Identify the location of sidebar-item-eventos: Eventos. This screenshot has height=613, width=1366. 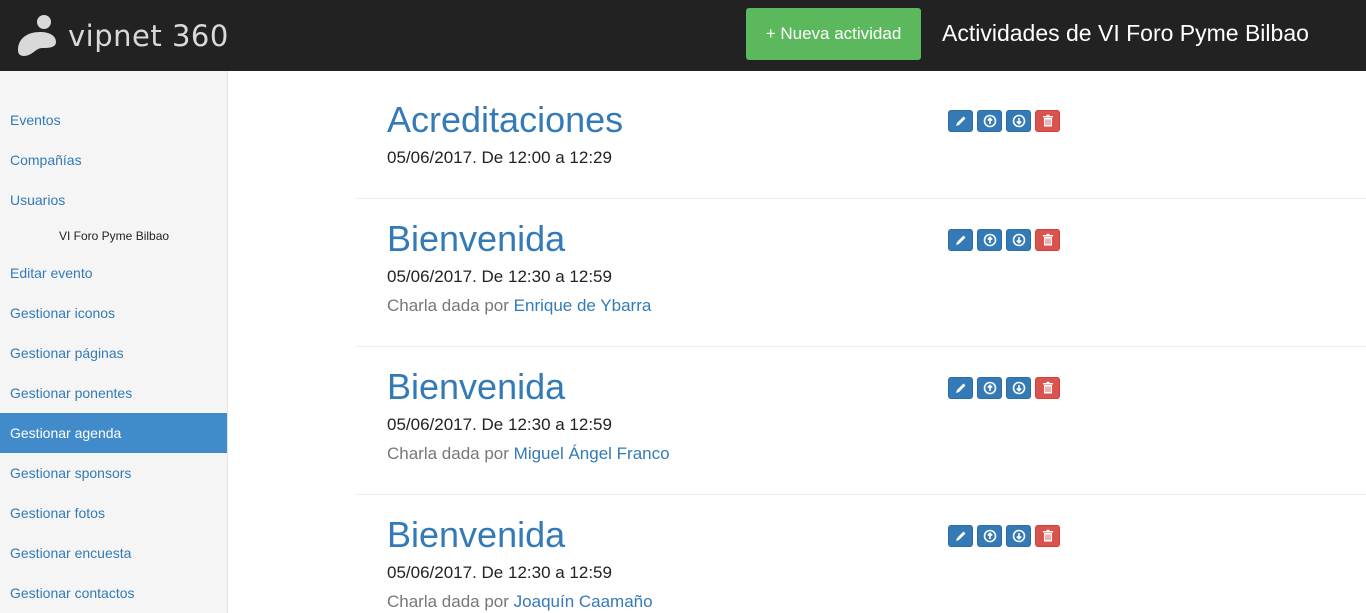
(113, 120).